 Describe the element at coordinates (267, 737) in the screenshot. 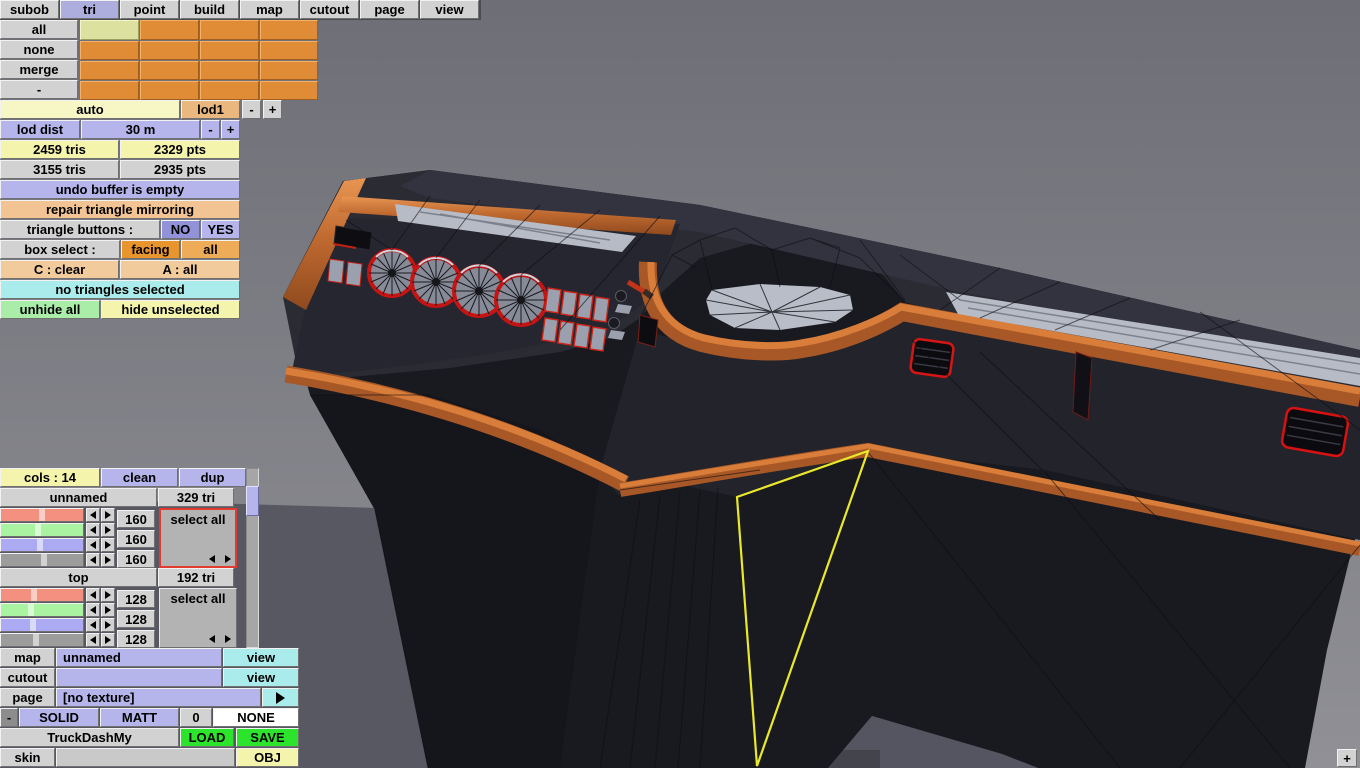

I see `save-button: SAVE` at that location.